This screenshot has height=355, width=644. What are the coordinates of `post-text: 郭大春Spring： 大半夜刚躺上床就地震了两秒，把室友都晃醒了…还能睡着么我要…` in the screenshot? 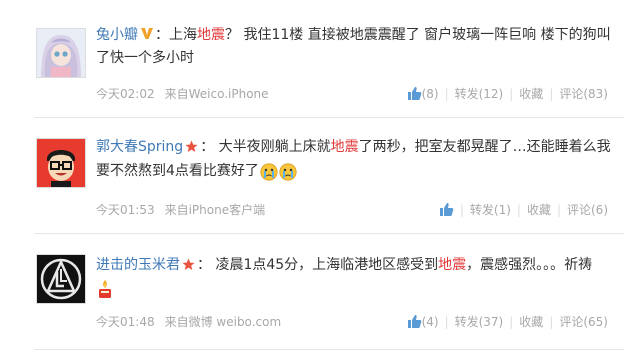 It's located at (356, 162).